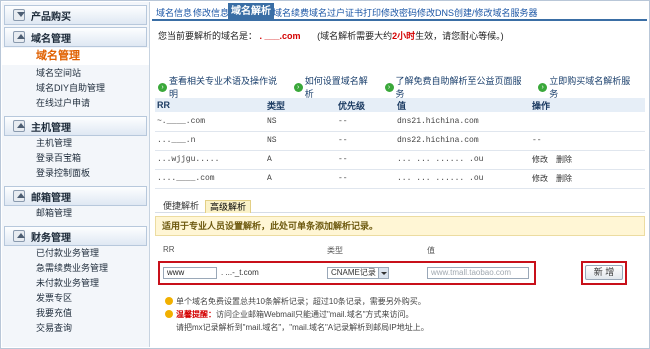 The width and height of the screenshot is (650, 349). I want to click on sidebar-item-host-management: 主机管理, so click(75, 143).